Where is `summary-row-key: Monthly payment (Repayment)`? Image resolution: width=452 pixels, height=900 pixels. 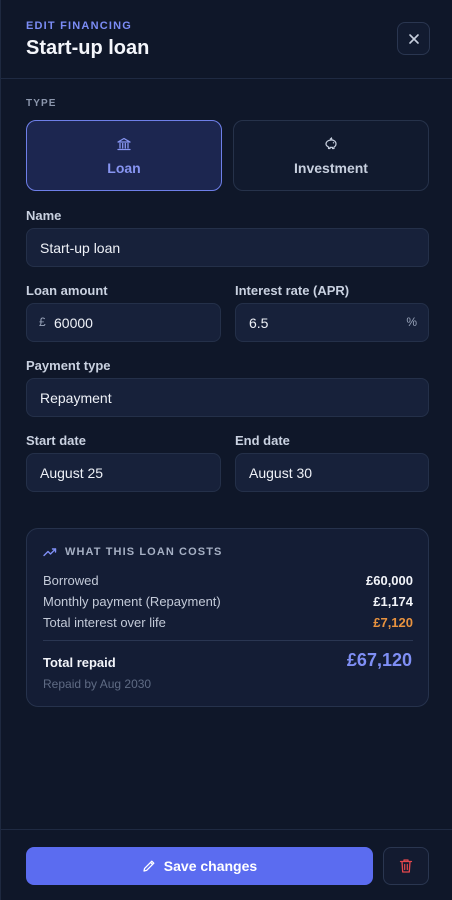
summary-row-key: Monthly payment (Repayment) is located at coordinates (132, 601).